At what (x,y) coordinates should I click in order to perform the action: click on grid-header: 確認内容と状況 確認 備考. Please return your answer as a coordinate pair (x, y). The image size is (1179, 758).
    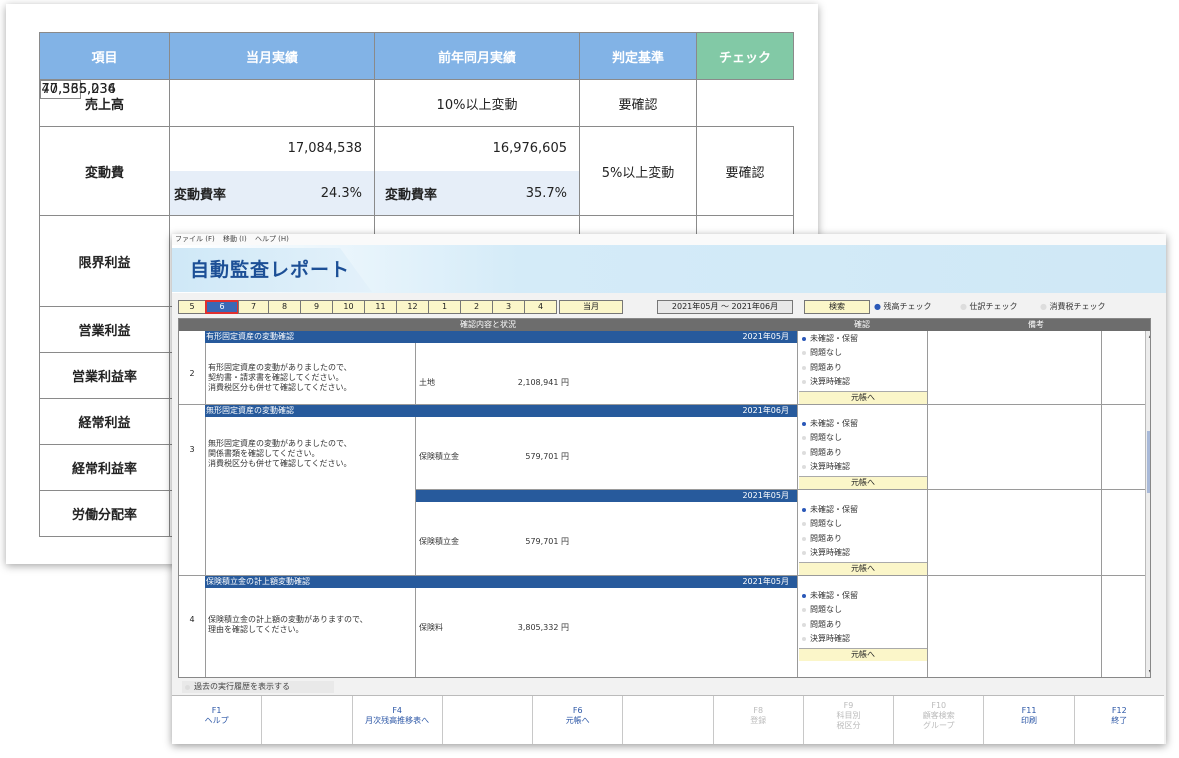
    Looking at the image, I should click on (664, 325).